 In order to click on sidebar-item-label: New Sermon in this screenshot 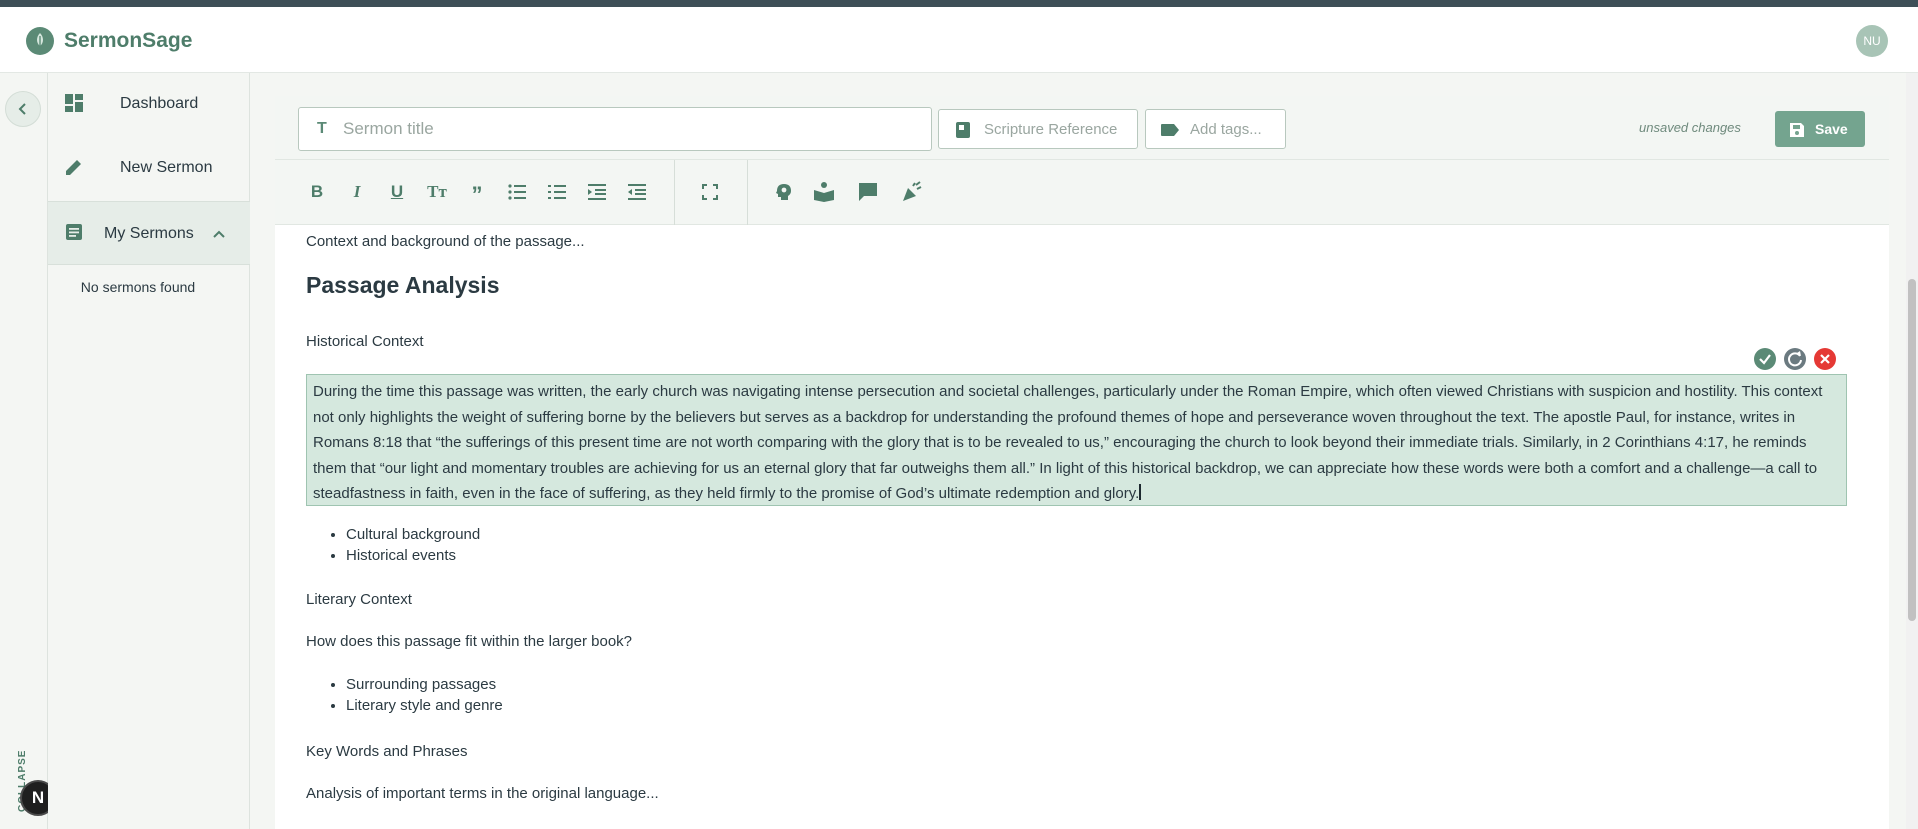, I will do `click(166, 167)`.